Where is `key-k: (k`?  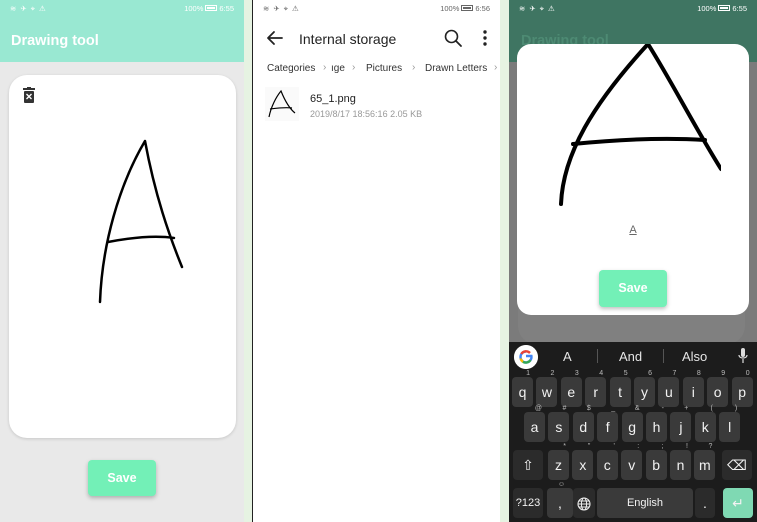
key-k: (k is located at coordinates (705, 423).